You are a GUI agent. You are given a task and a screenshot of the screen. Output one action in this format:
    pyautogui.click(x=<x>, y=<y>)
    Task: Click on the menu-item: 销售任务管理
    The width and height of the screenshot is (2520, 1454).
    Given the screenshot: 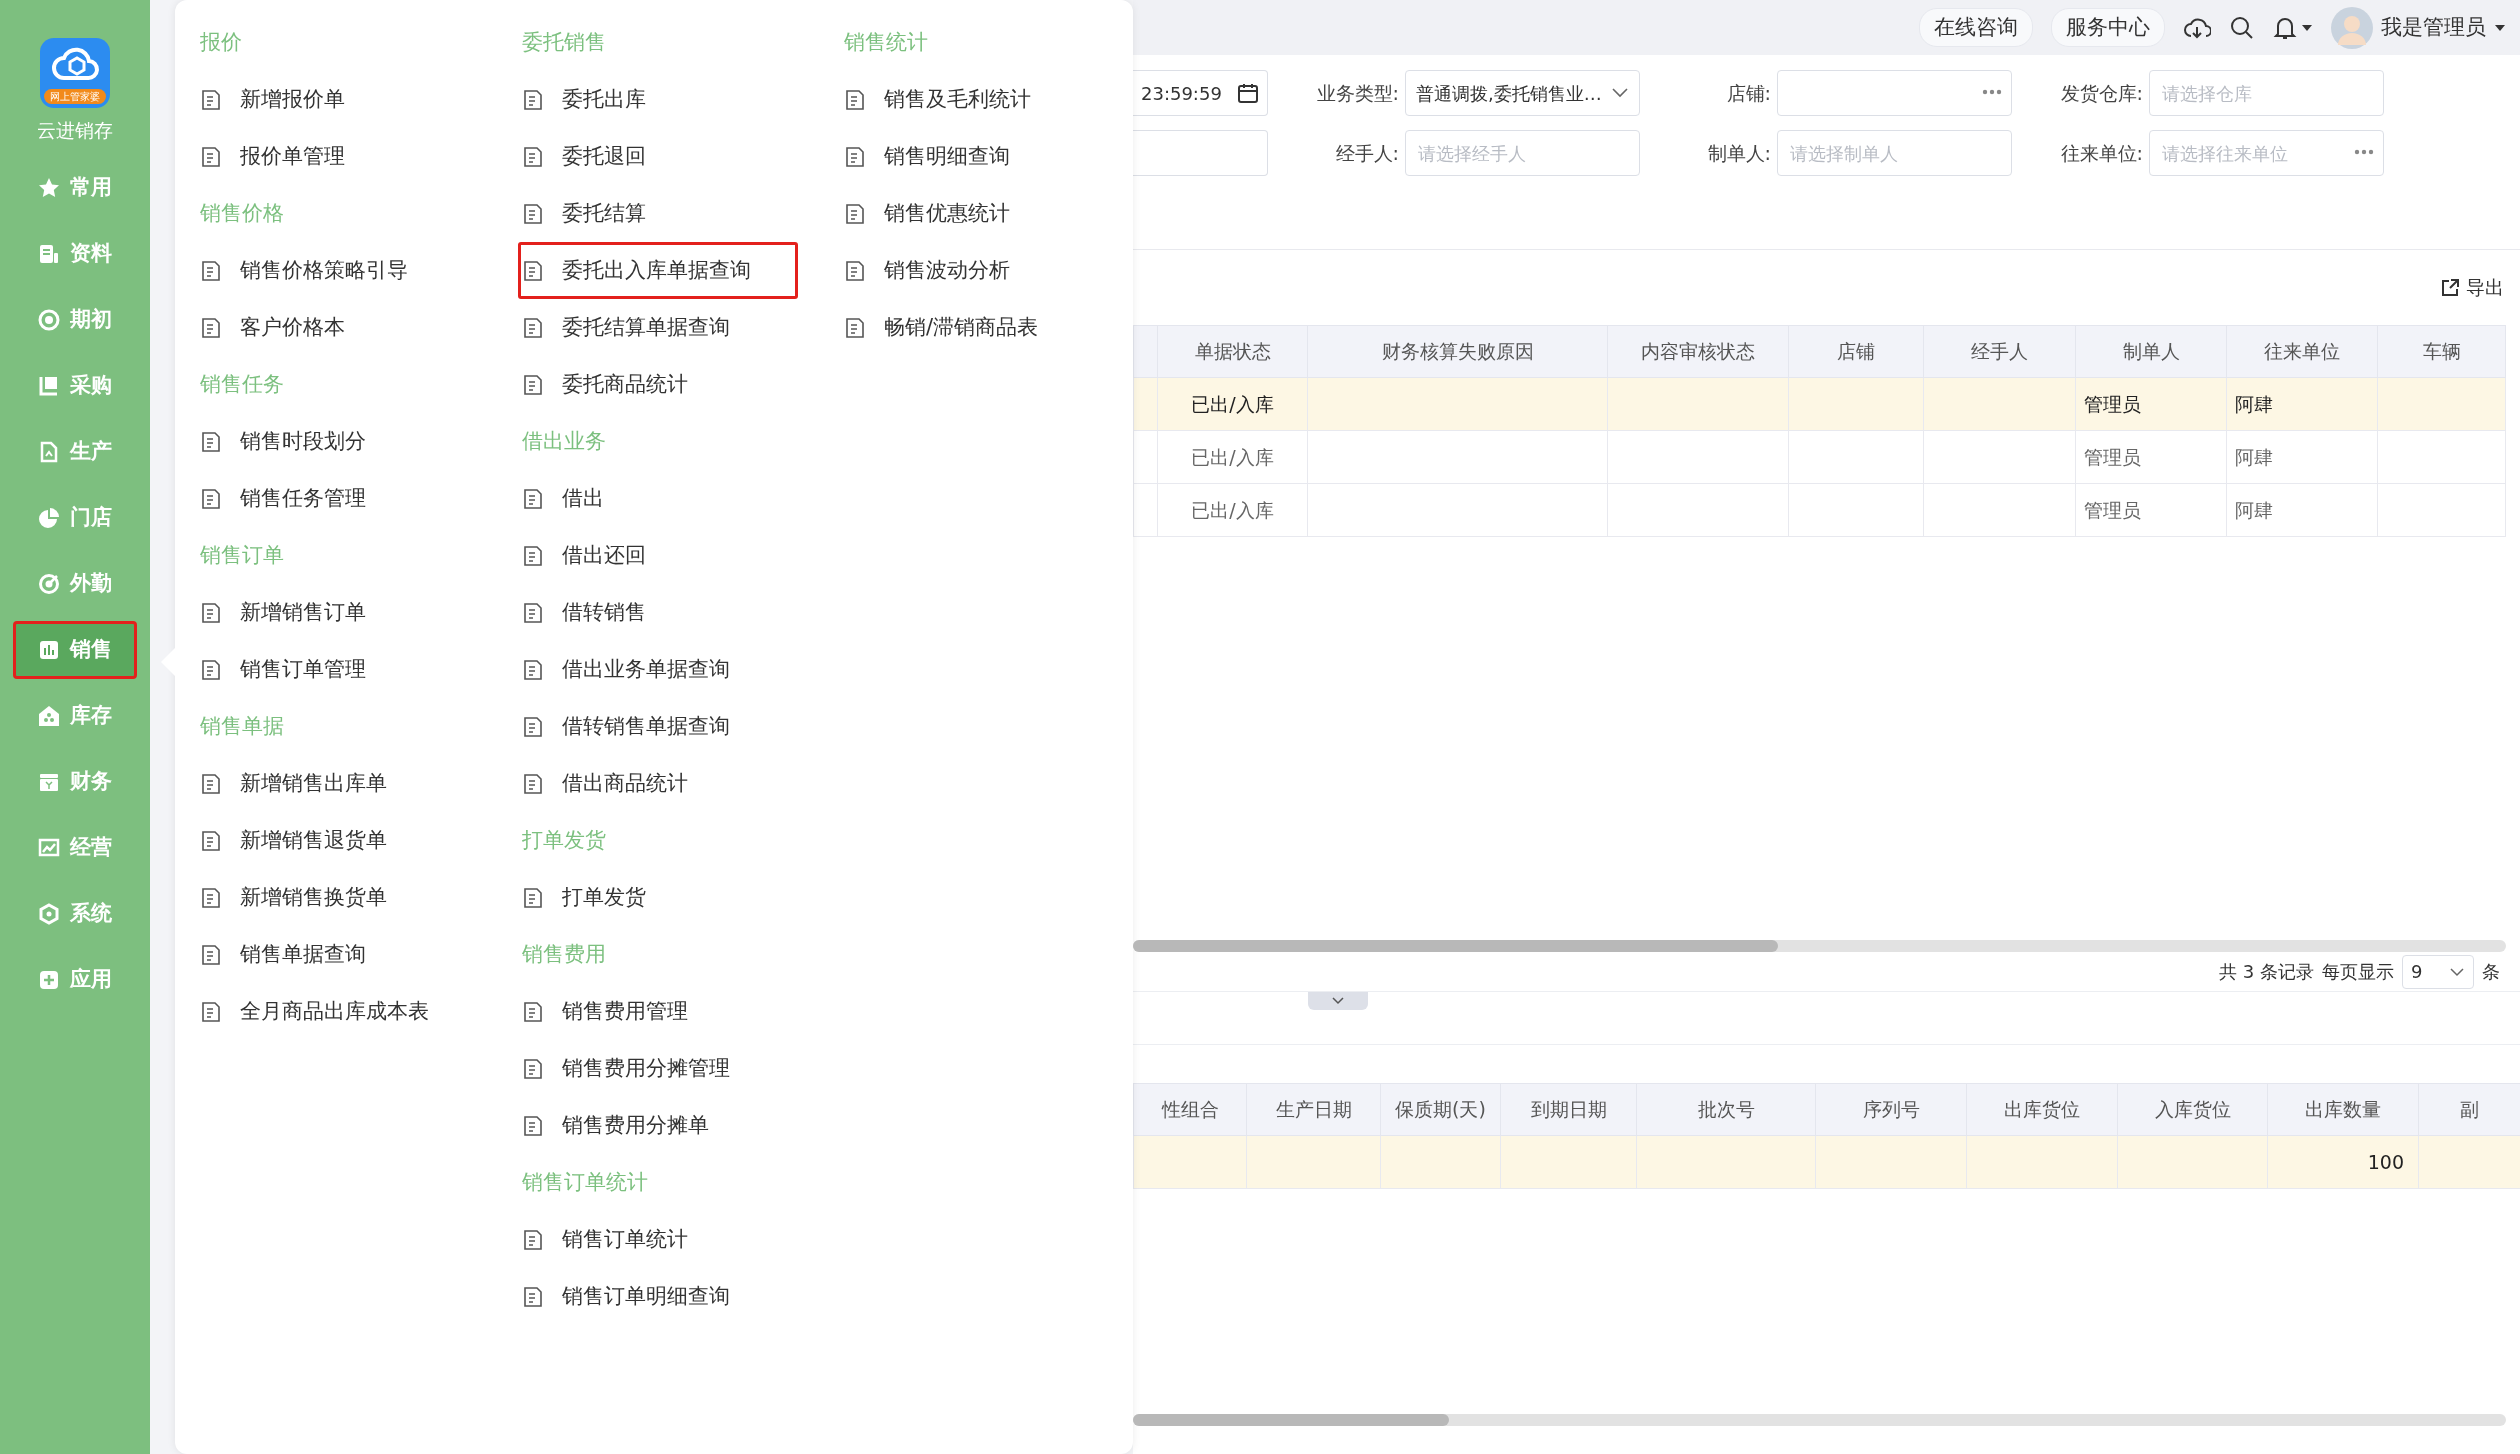 What is the action you would take?
    pyautogui.click(x=336, y=498)
    